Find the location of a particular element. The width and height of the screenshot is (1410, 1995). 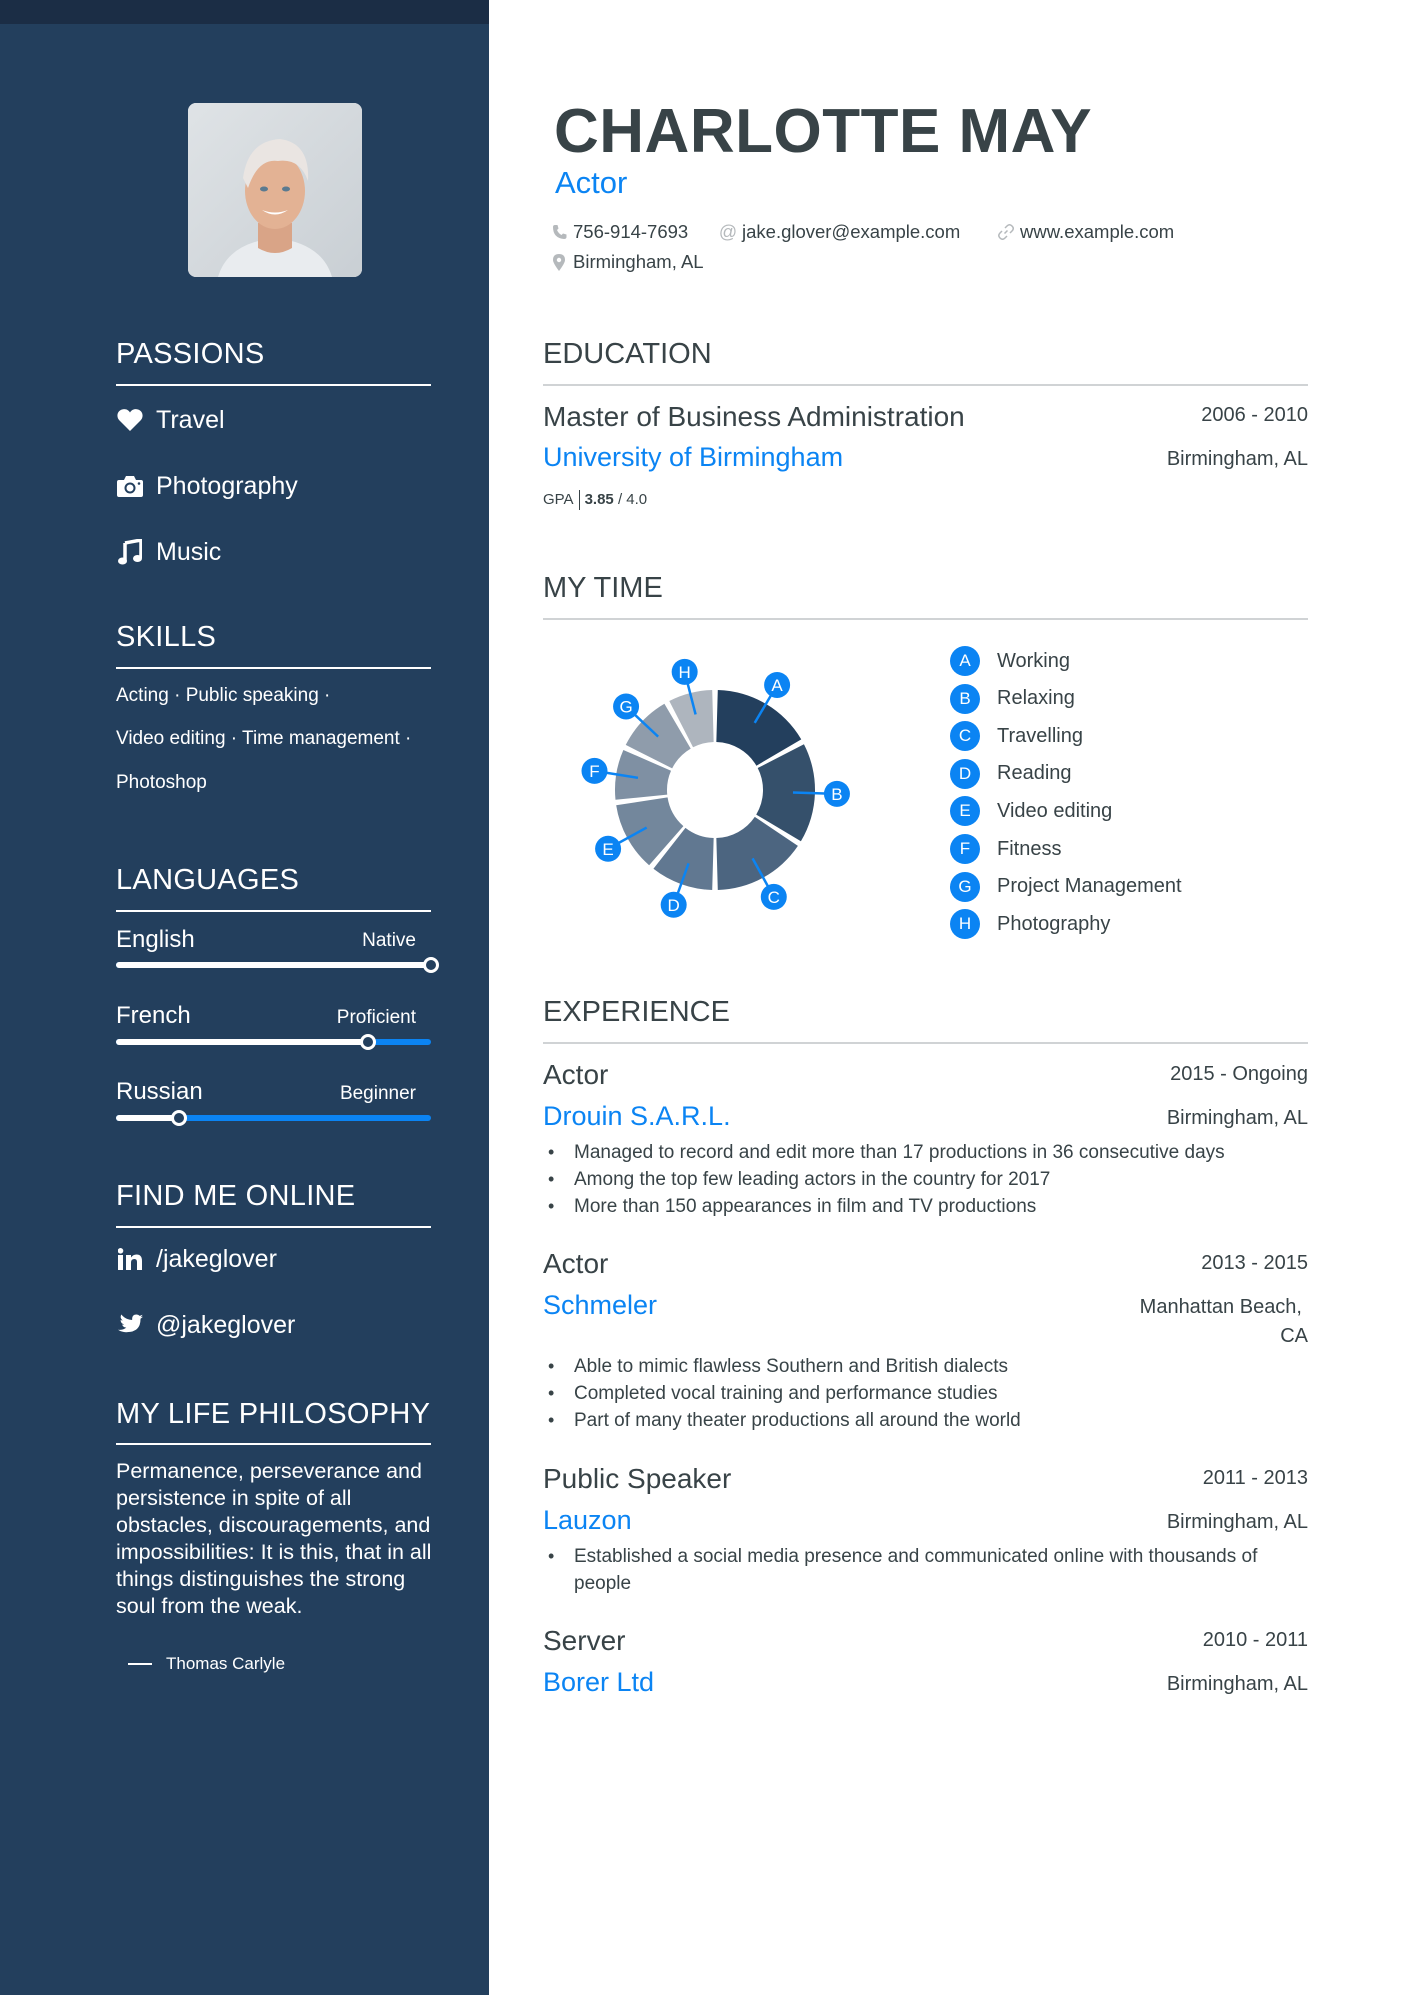

online-label: @jakeglover is located at coordinates (225, 1325).